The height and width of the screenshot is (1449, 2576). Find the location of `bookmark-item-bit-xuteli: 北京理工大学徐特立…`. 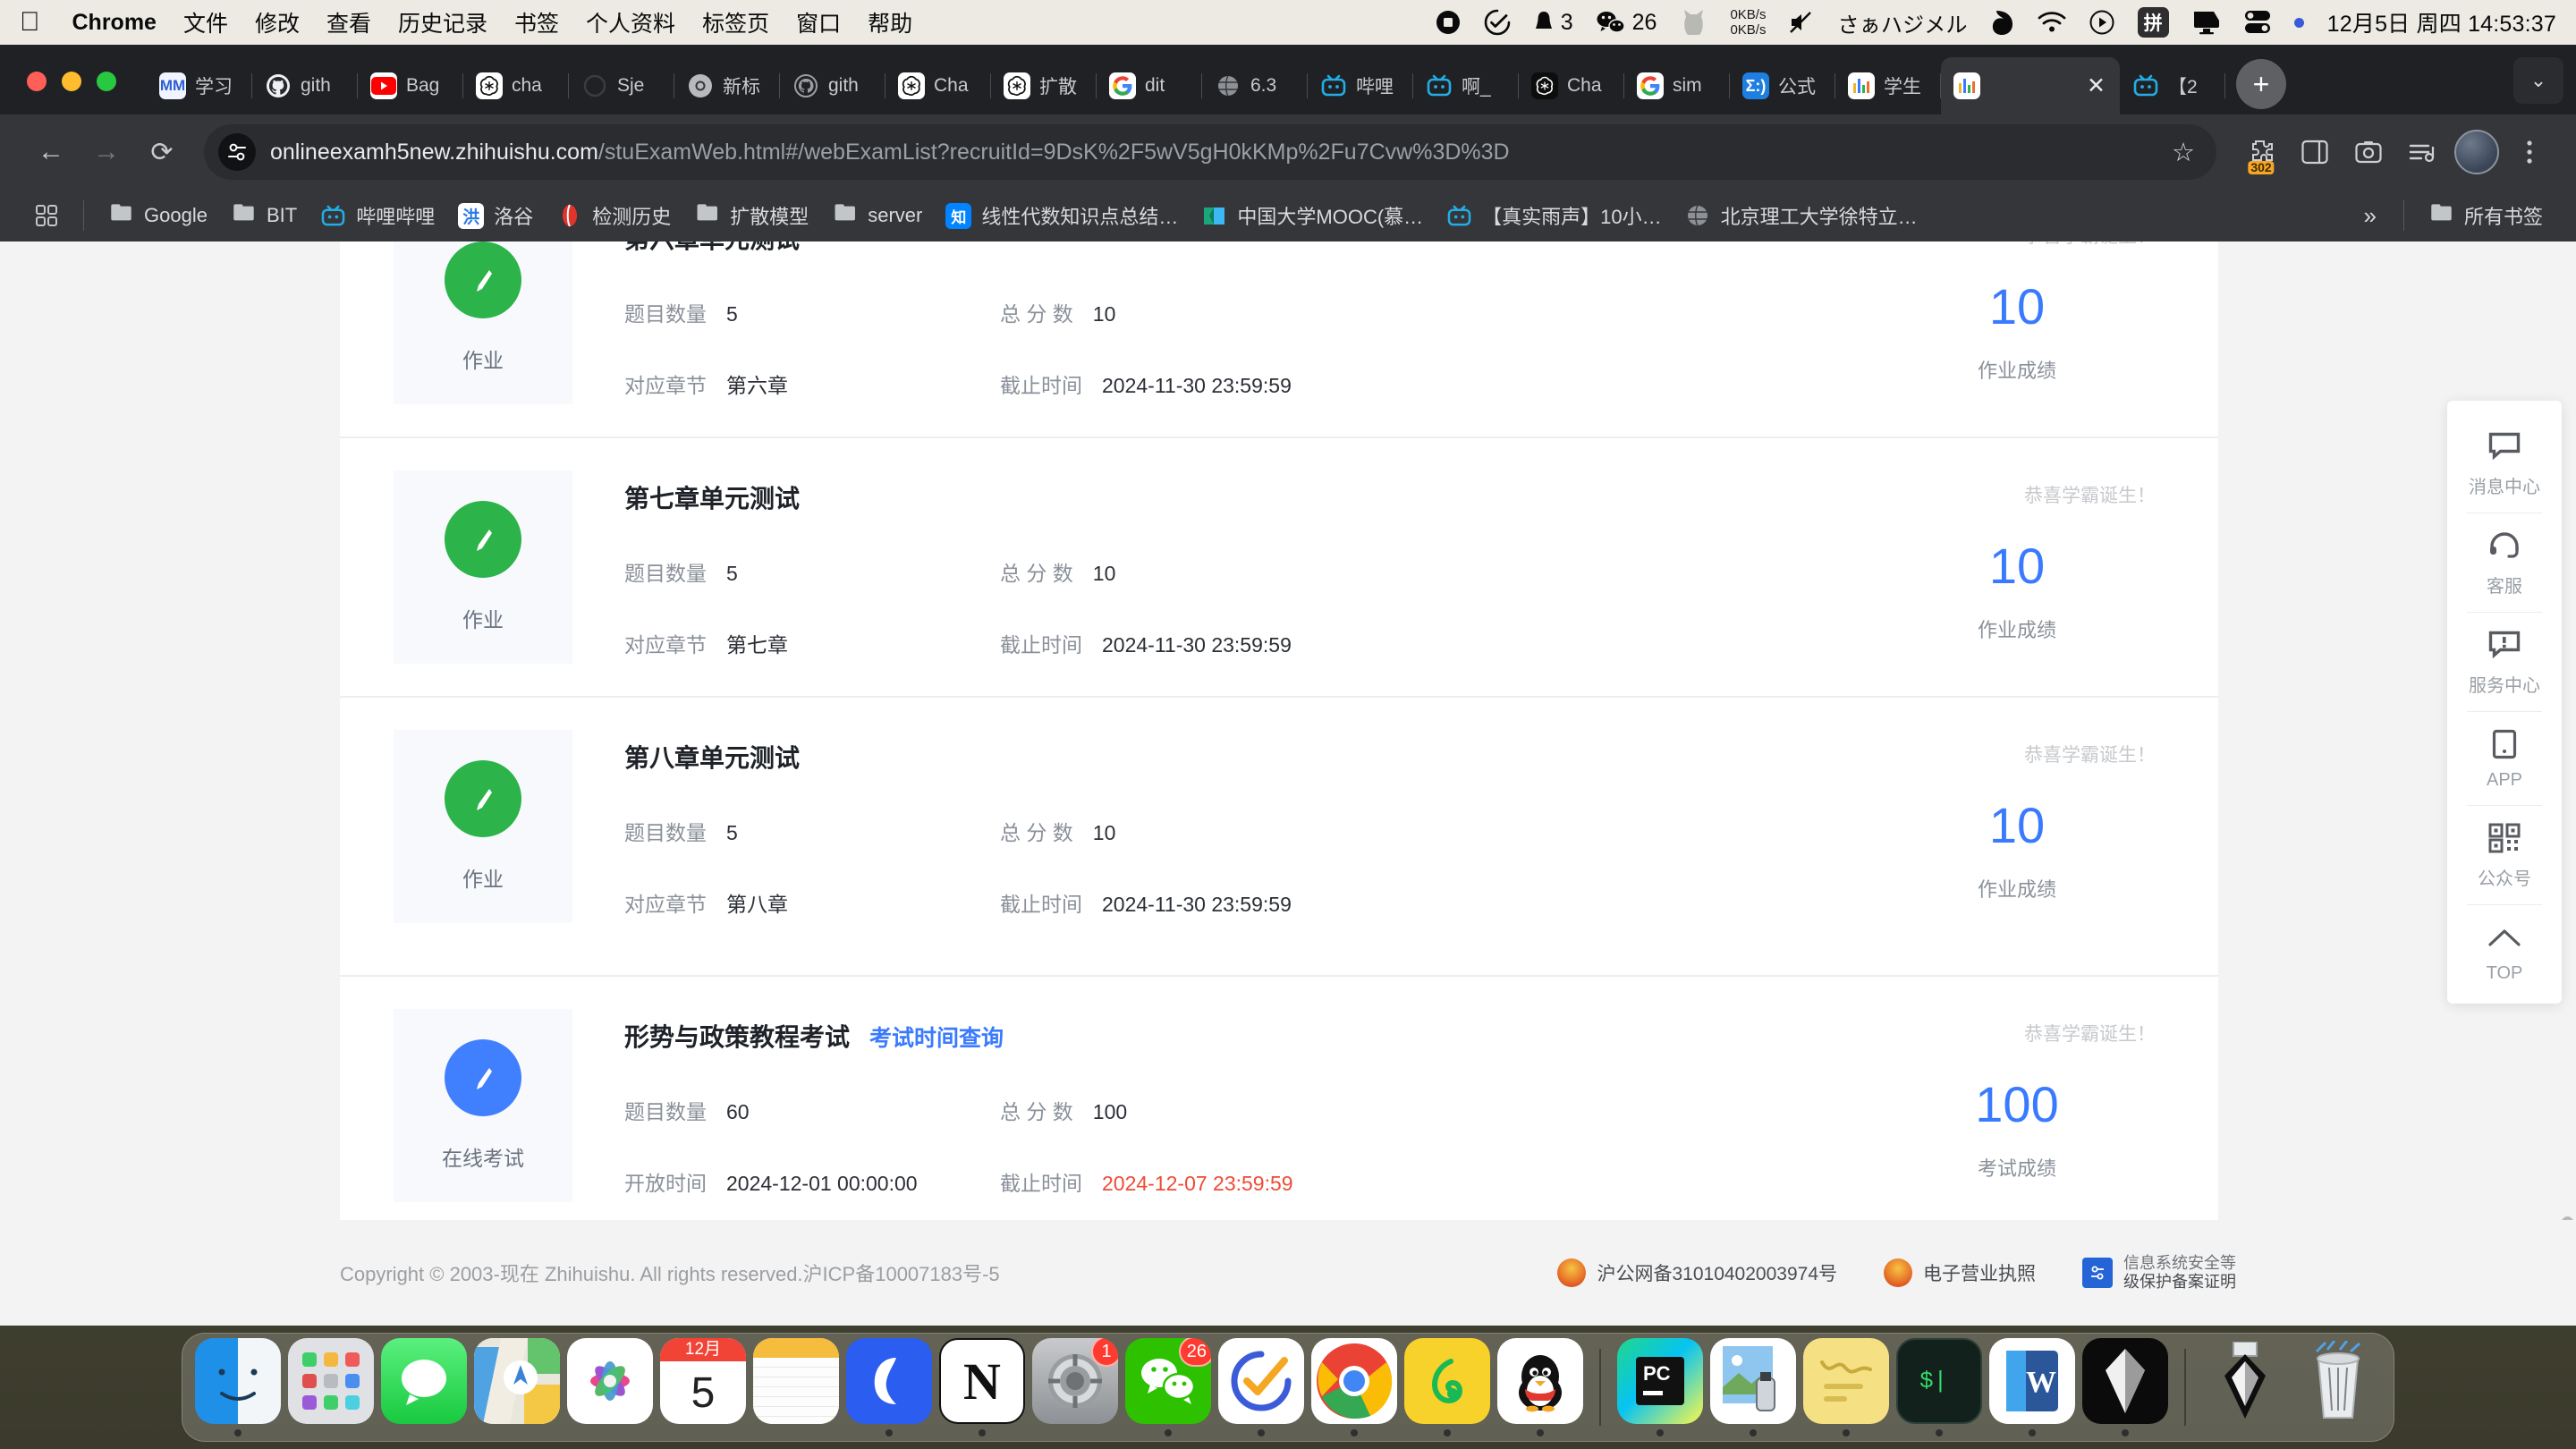

bookmark-item-bit-xuteli: 北京理工大学徐特立… is located at coordinates (1801, 215).